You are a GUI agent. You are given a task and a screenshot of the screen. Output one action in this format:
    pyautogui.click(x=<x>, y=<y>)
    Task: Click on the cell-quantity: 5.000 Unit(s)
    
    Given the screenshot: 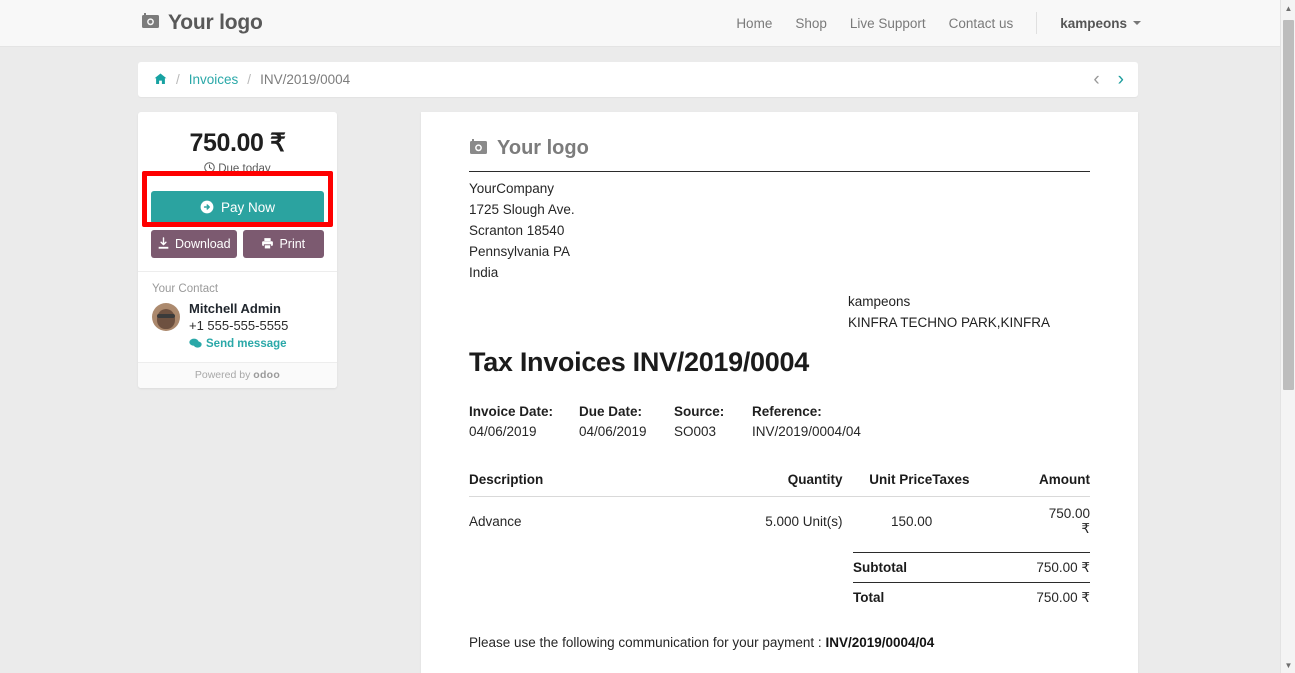 What is the action you would take?
    pyautogui.click(x=804, y=521)
    